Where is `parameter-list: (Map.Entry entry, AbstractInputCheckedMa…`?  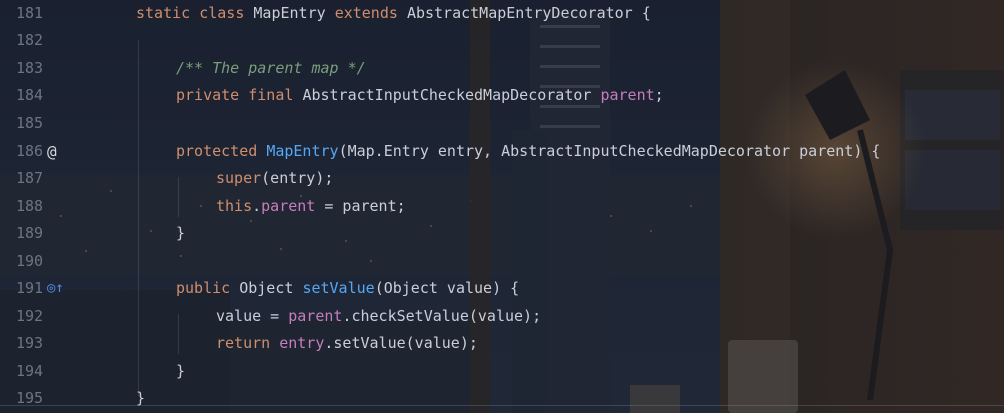
parameter-list: (Map.Entry entry, AbstractInputCheckedMa… is located at coordinates (609, 151).